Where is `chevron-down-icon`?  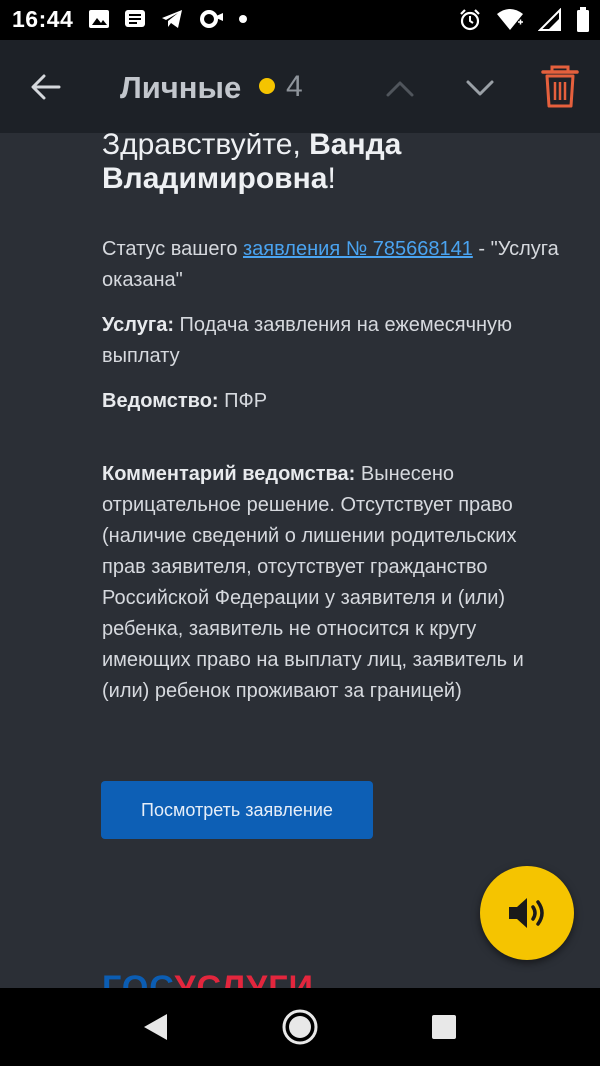 chevron-down-icon is located at coordinates (480, 88).